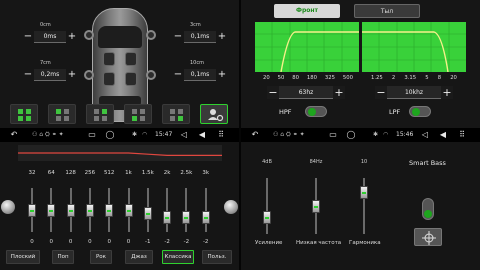 The image size is (480, 270). Describe the element at coordinates (89, 35) in the screenshot. I see `speaker-front-left-icon` at that location.